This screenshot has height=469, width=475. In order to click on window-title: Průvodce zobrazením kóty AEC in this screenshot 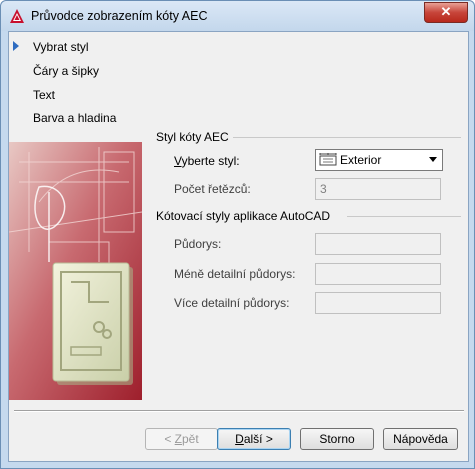, I will do `click(119, 16)`.